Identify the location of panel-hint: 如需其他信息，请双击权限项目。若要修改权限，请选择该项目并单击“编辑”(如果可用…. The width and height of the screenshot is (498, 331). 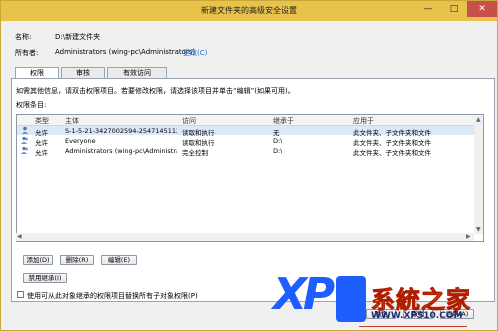
(155, 91).